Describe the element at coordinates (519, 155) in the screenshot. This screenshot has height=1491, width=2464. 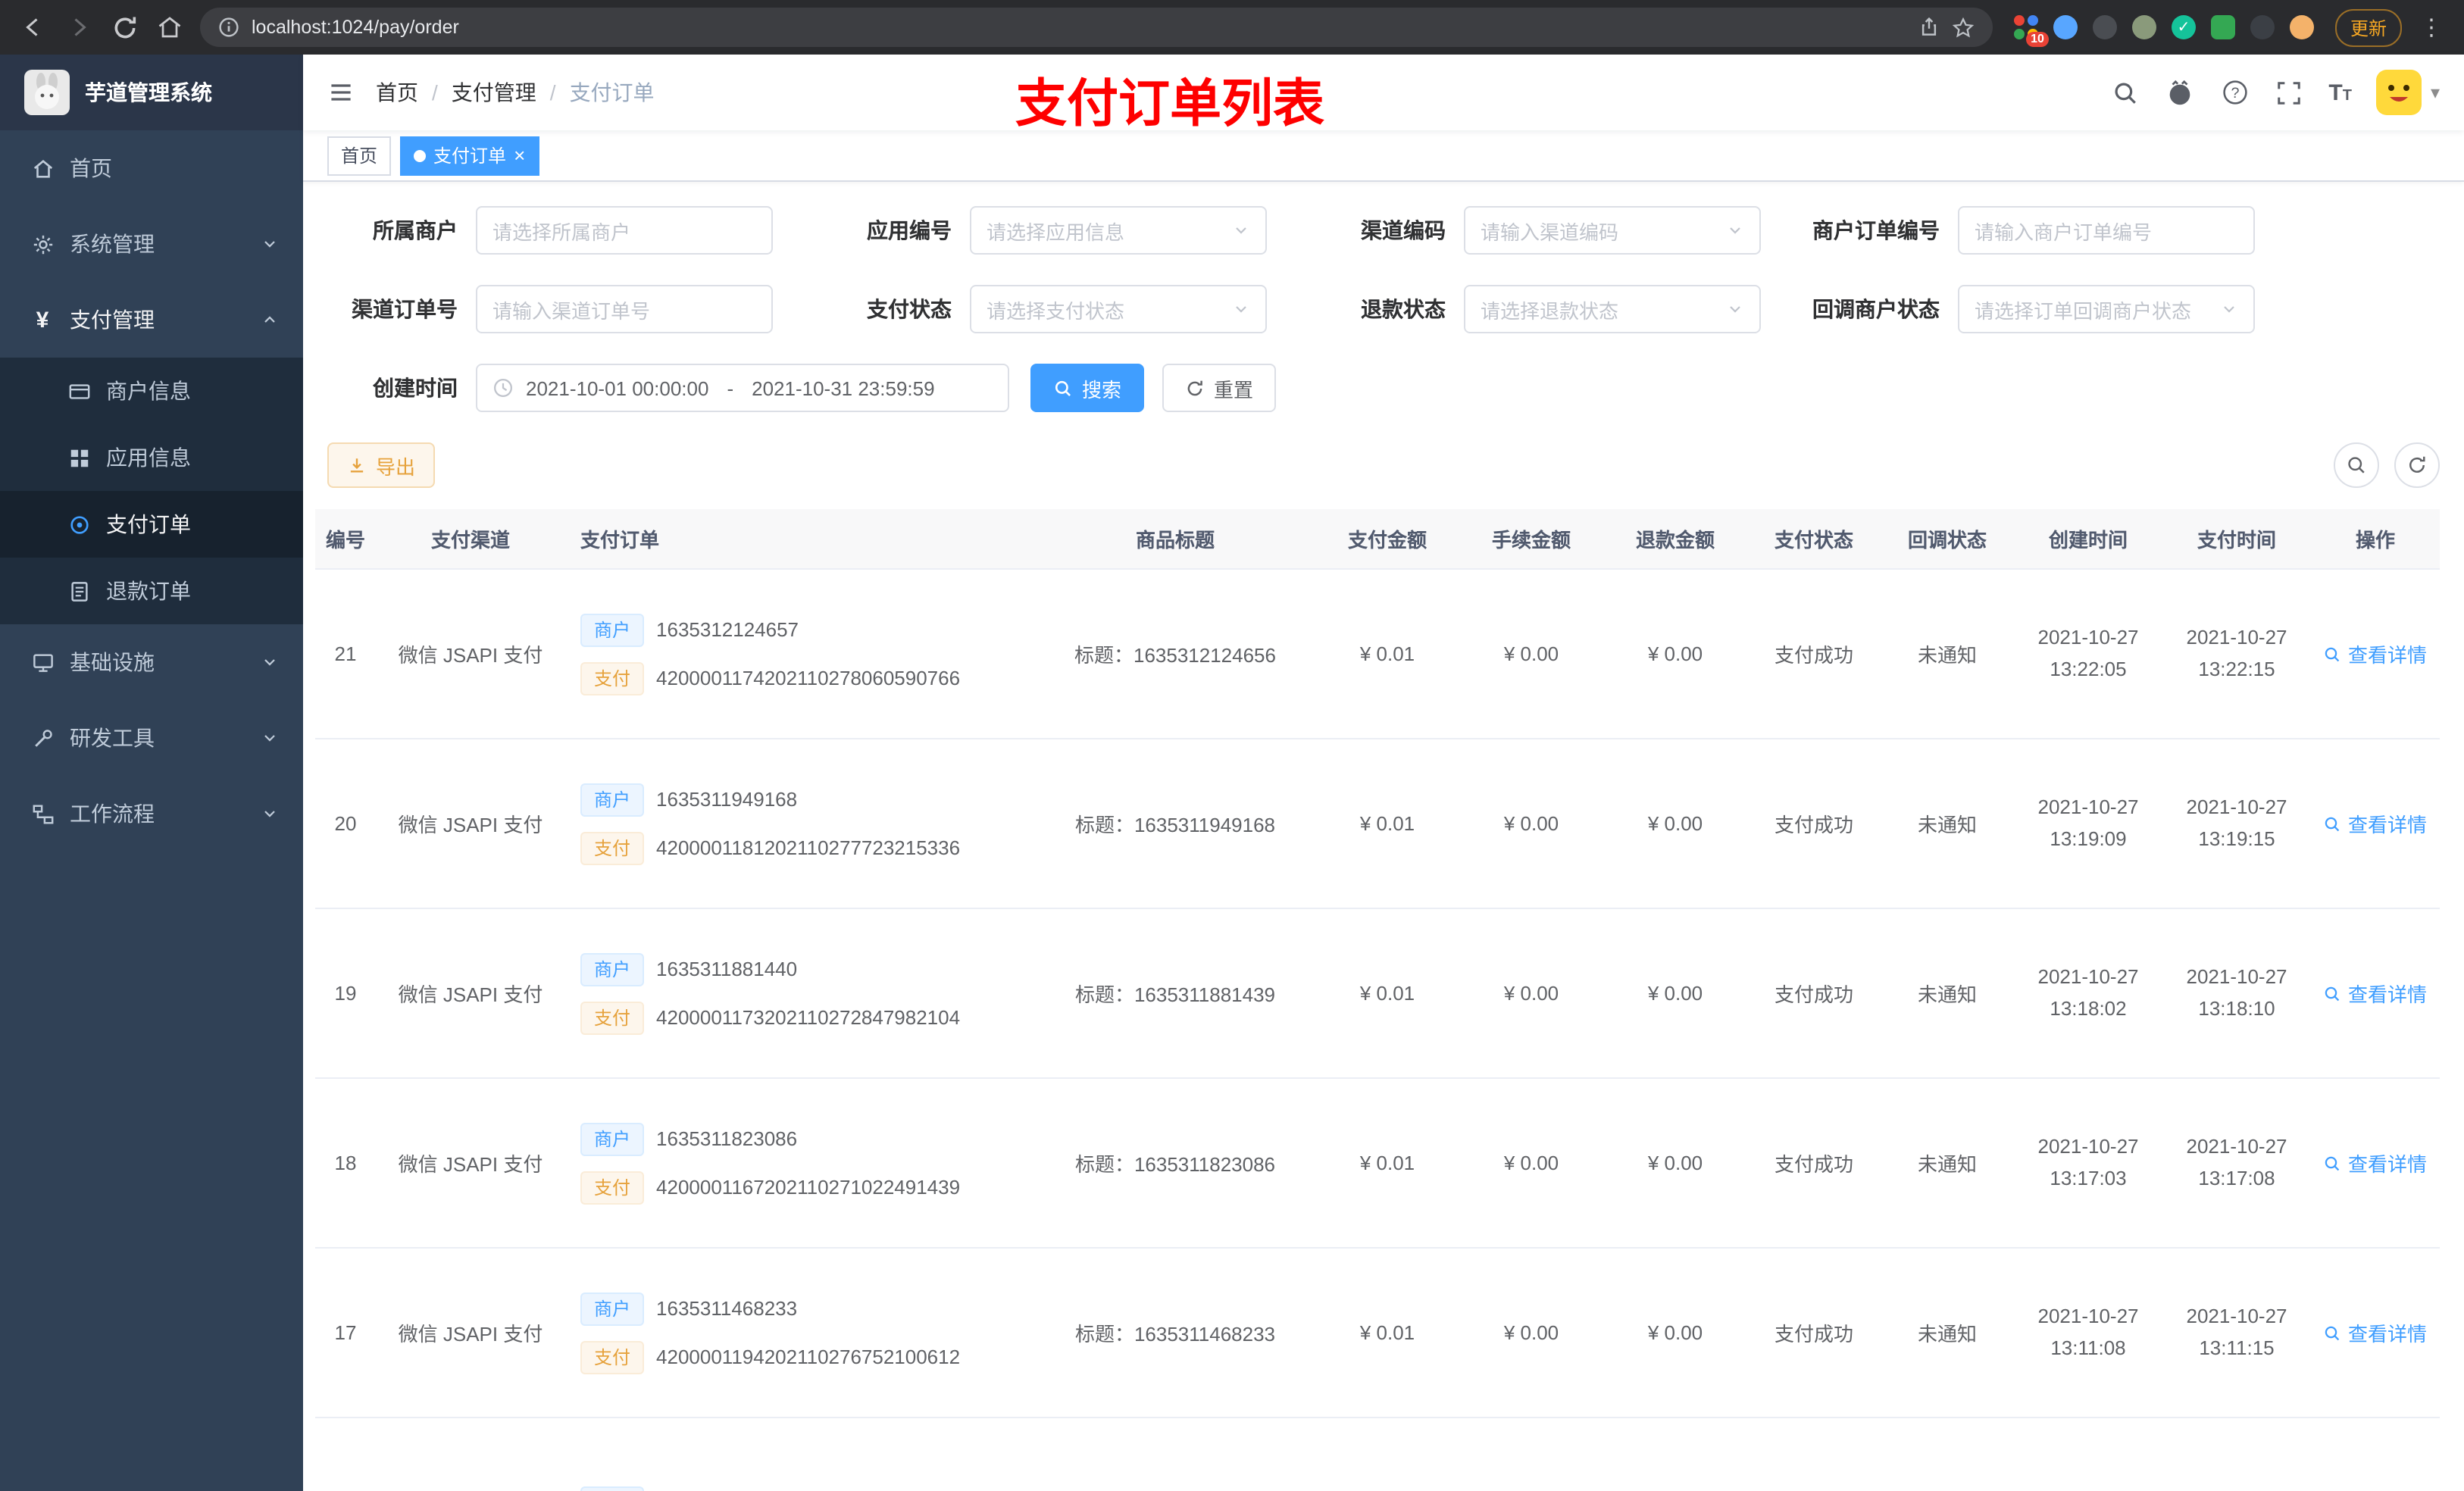
I see `close-icon: ×` at that location.